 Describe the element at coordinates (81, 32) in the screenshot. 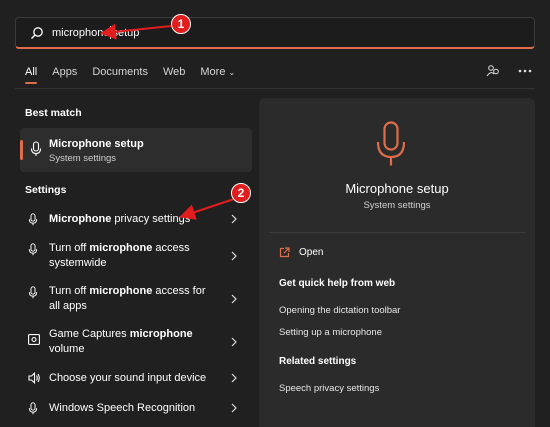

I see `search-query-term: microphone` at that location.